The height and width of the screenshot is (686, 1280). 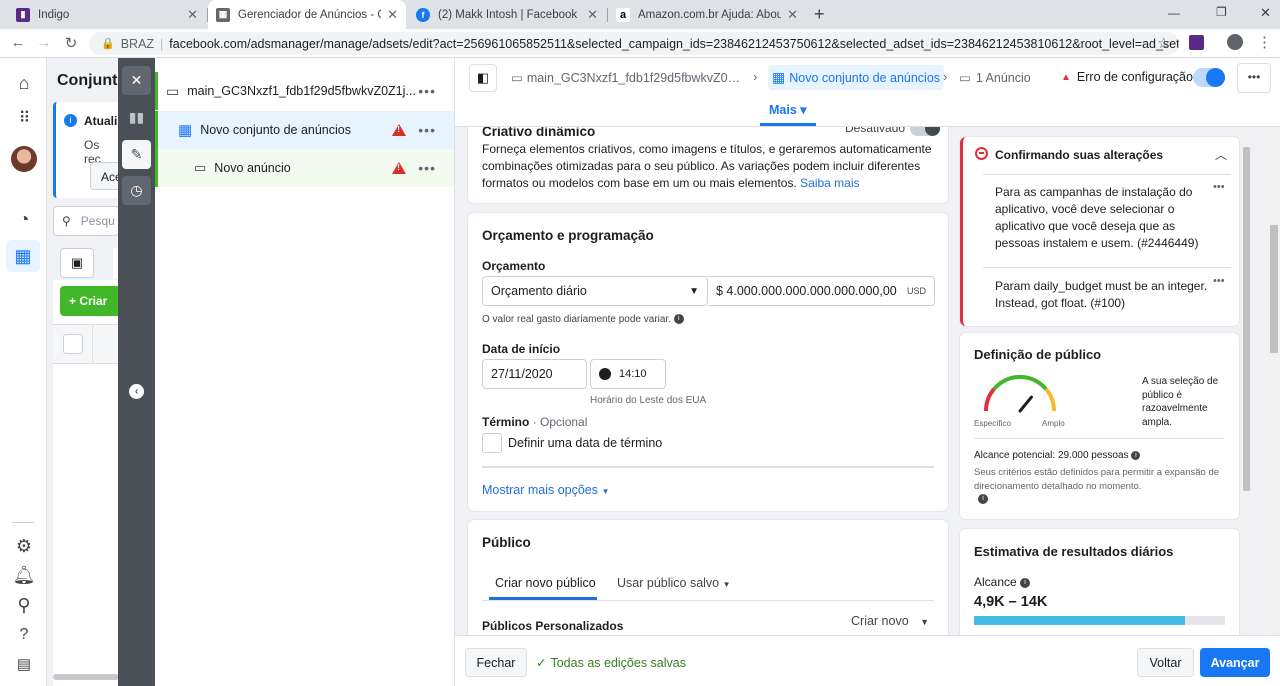 I want to click on page-title: Conjunto, so click(x=92, y=80).